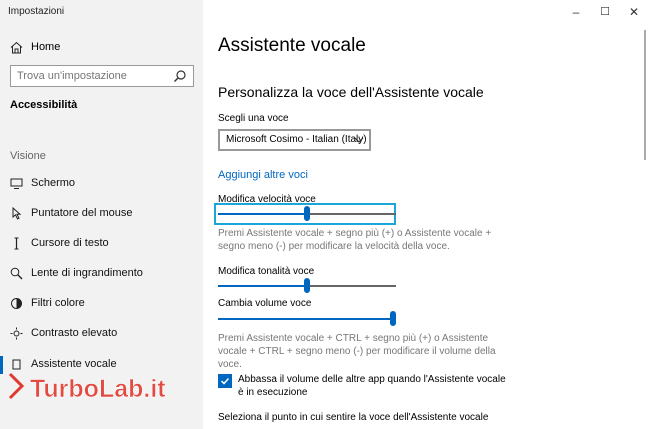 This screenshot has height=429, width=650. Describe the element at coordinates (53, 183) in the screenshot. I see `sidebar-item-label: Schermo` at that location.